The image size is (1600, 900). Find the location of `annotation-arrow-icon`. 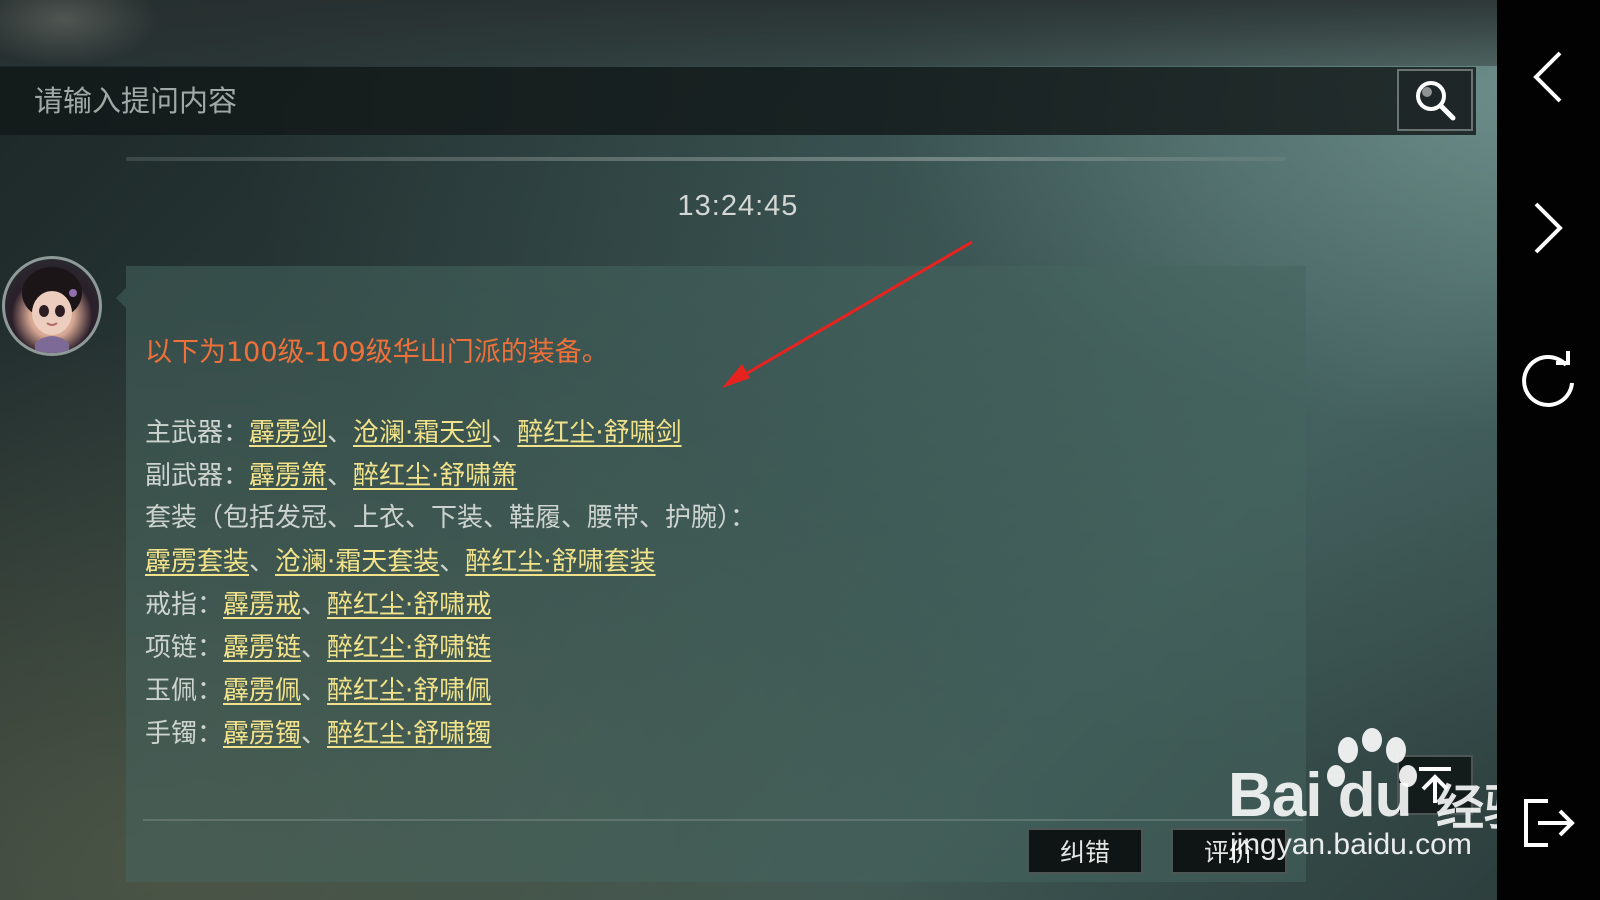

annotation-arrow-icon is located at coordinates (847, 314).